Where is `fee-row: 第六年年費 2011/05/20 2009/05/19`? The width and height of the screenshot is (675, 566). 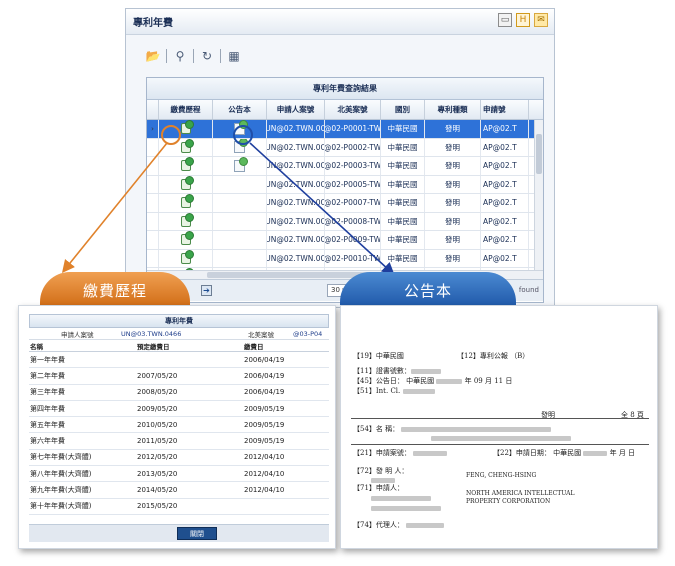 fee-row: 第六年年費 2011/05/20 2009/05/19 is located at coordinates (179, 441).